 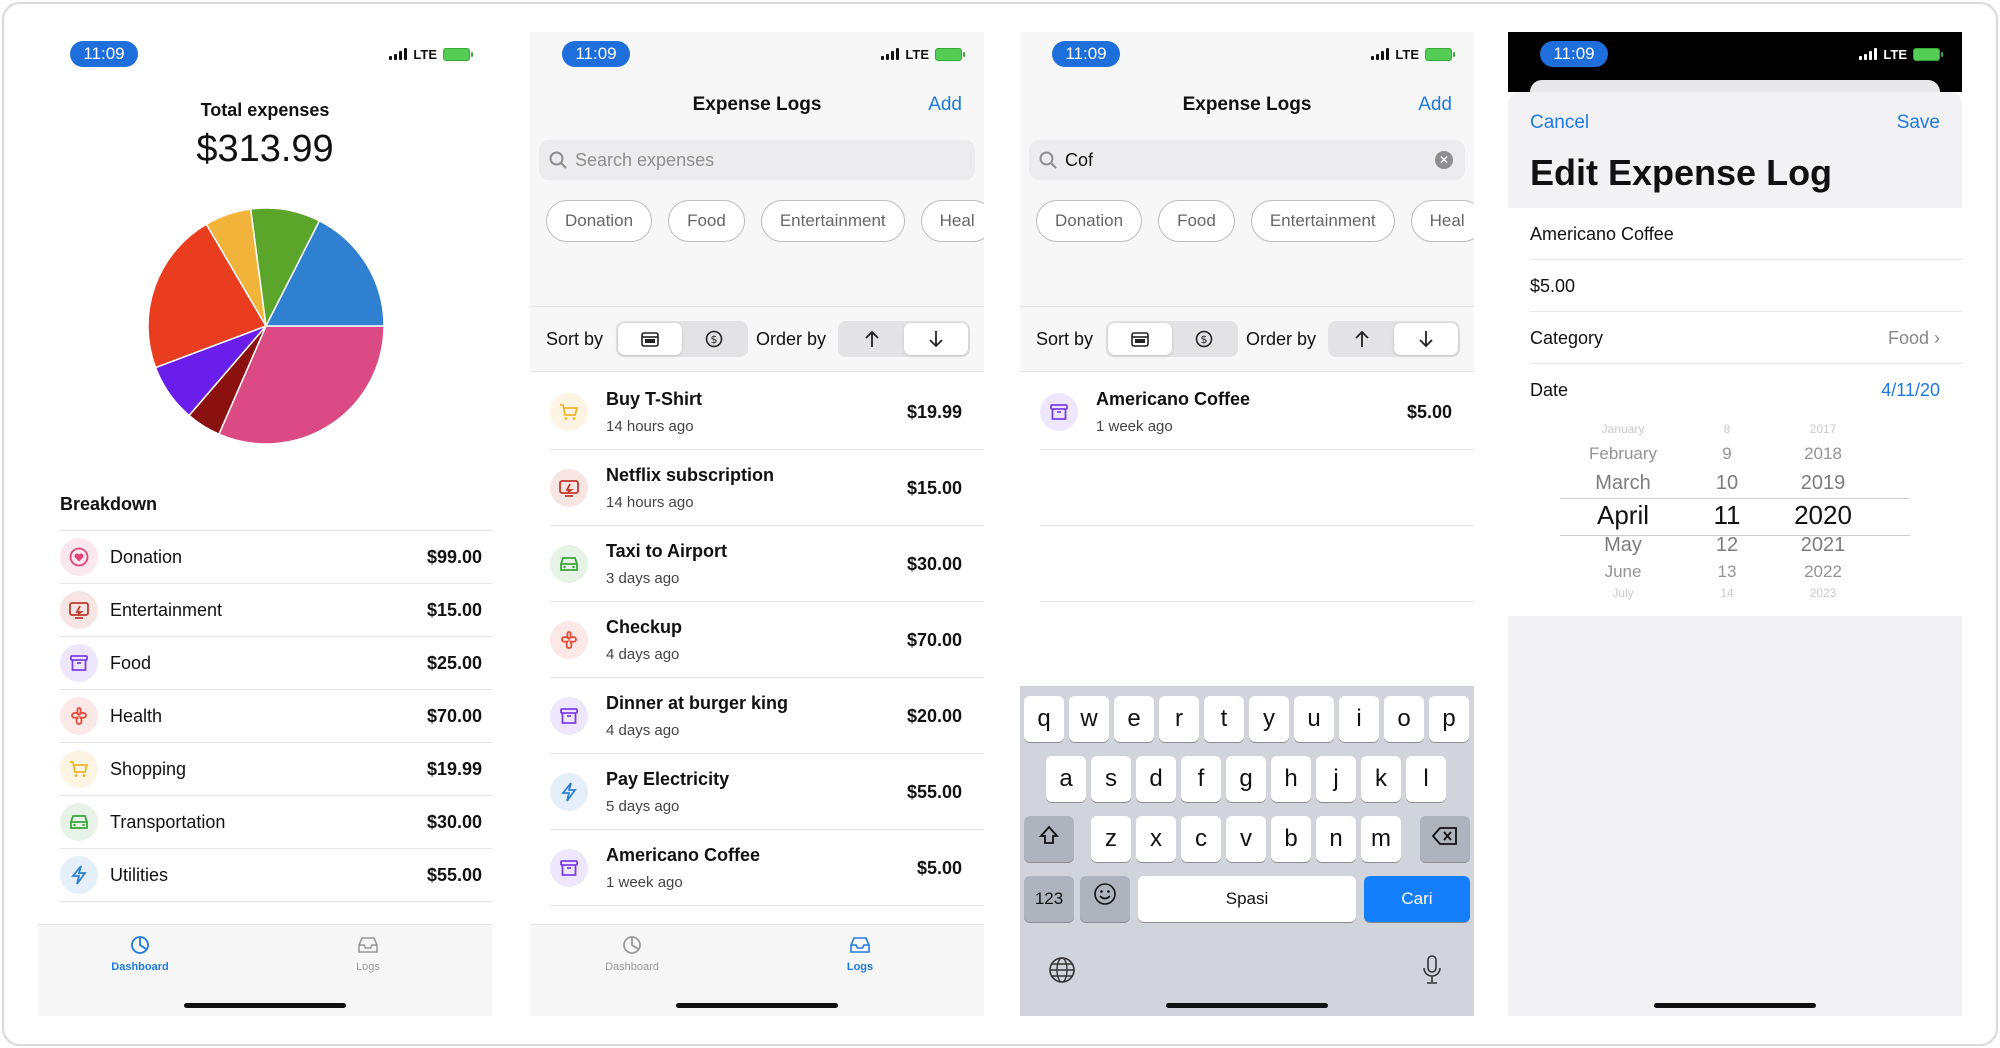 I want to click on breakdown-row-health: Health $70.00, so click(x=276, y=715).